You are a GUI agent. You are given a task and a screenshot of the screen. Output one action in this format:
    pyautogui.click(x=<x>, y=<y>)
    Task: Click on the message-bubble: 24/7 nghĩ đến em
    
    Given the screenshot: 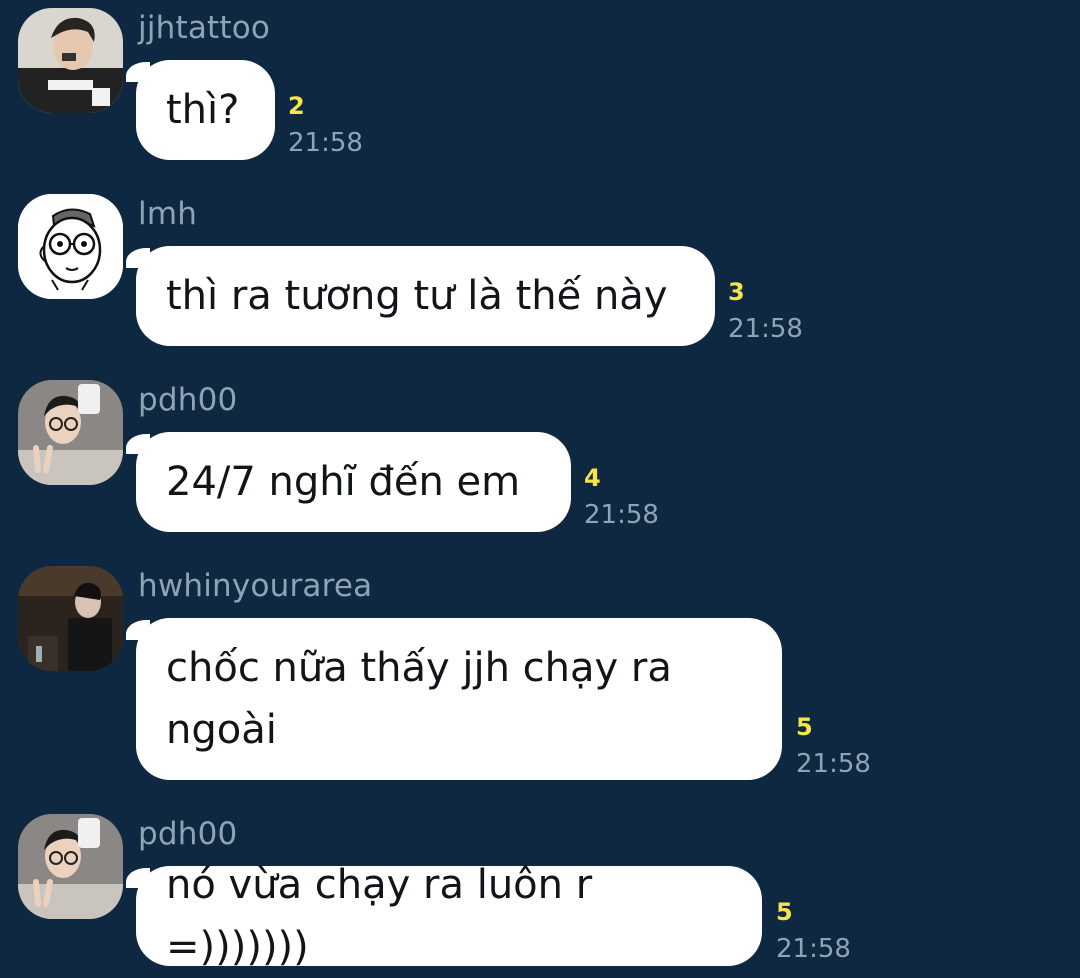 What is the action you would take?
    pyautogui.click(x=353, y=482)
    